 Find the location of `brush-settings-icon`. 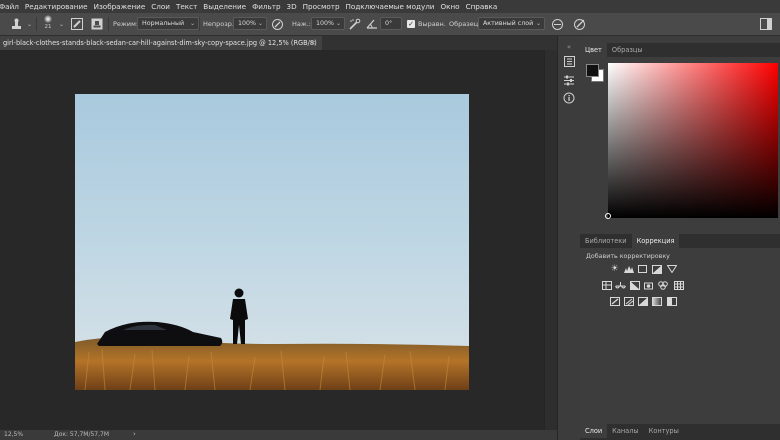

brush-settings-icon is located at coordinates (77, 24).